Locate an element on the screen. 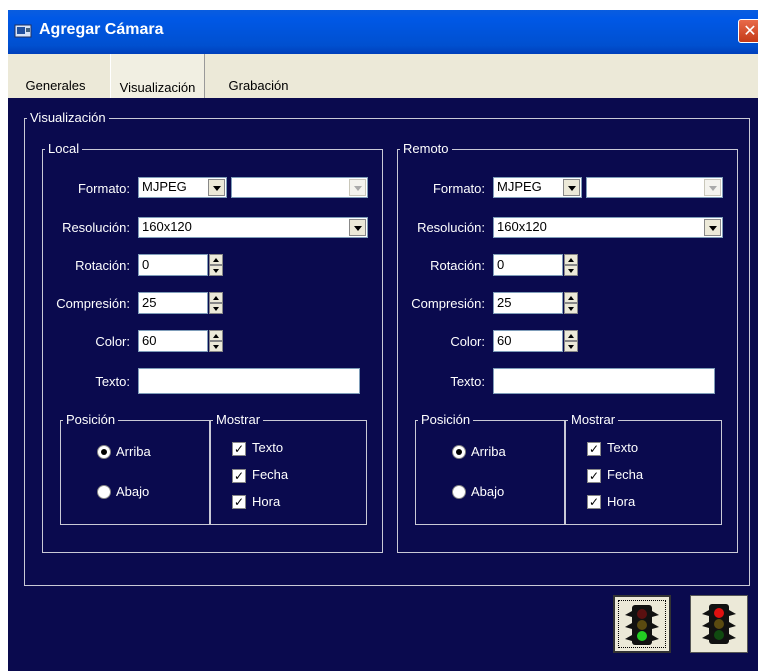  remoto-mostrar-title: Mostrar is located at coordinates (593, 419).